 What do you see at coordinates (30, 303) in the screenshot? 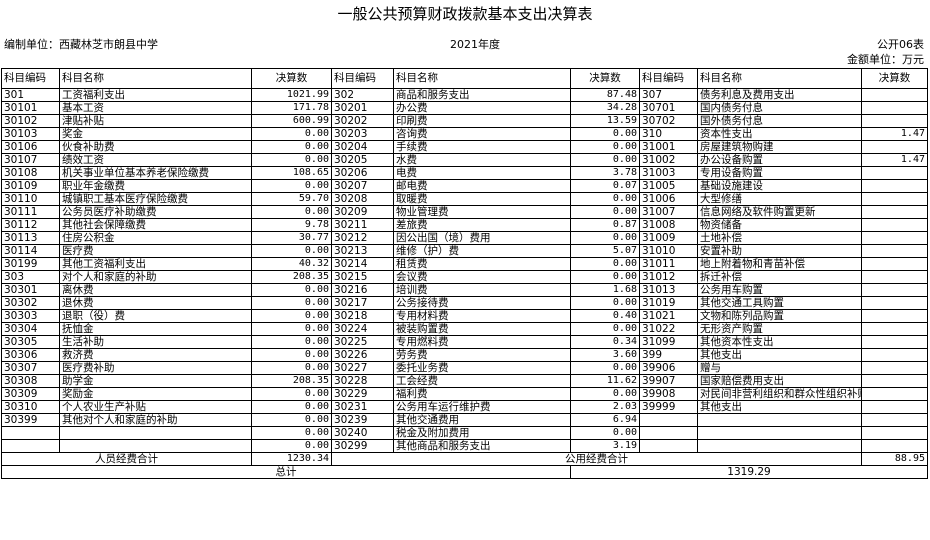
I see `subject-code: 30302` at bounding box center [30, 303].